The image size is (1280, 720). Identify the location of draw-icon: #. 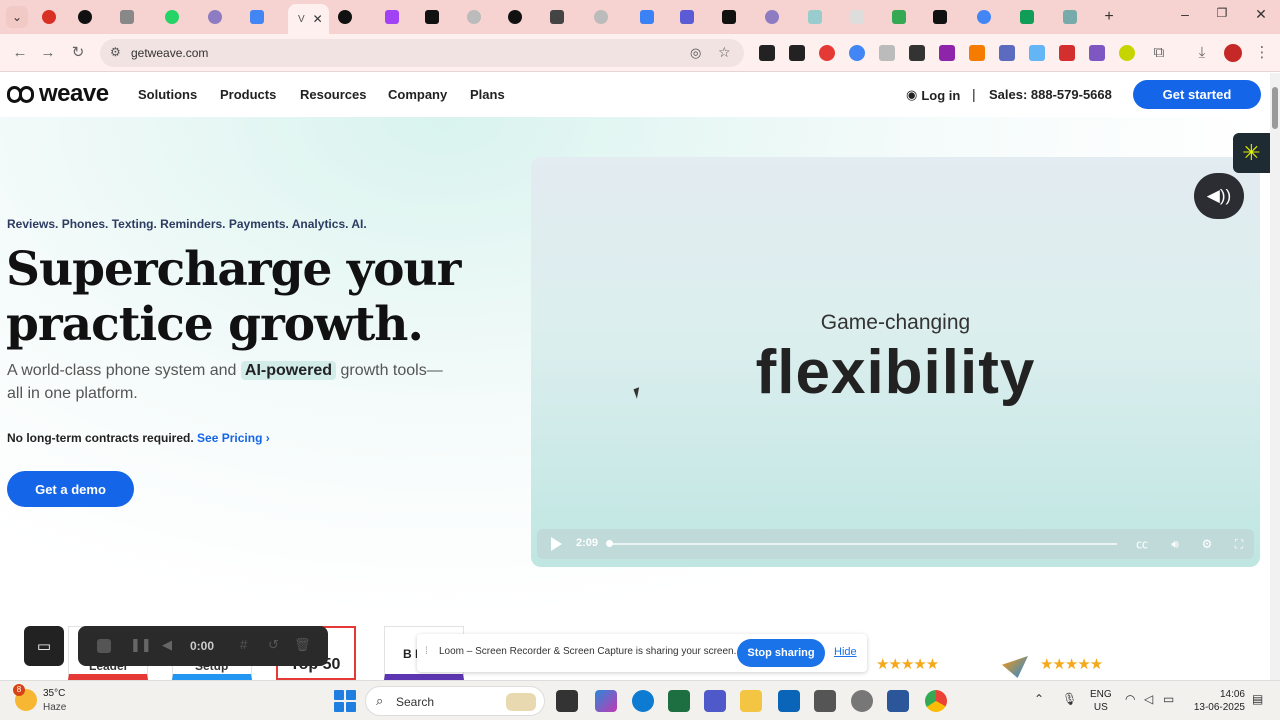
(243, 644).